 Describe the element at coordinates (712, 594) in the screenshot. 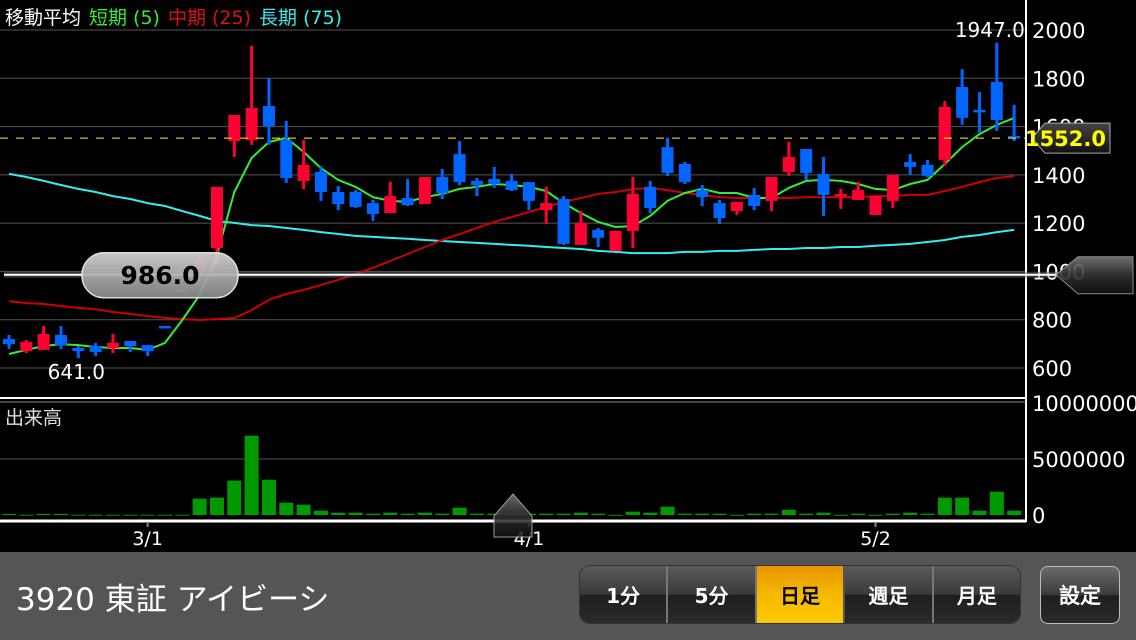

I see `period-5min-button: 5分` at that location.